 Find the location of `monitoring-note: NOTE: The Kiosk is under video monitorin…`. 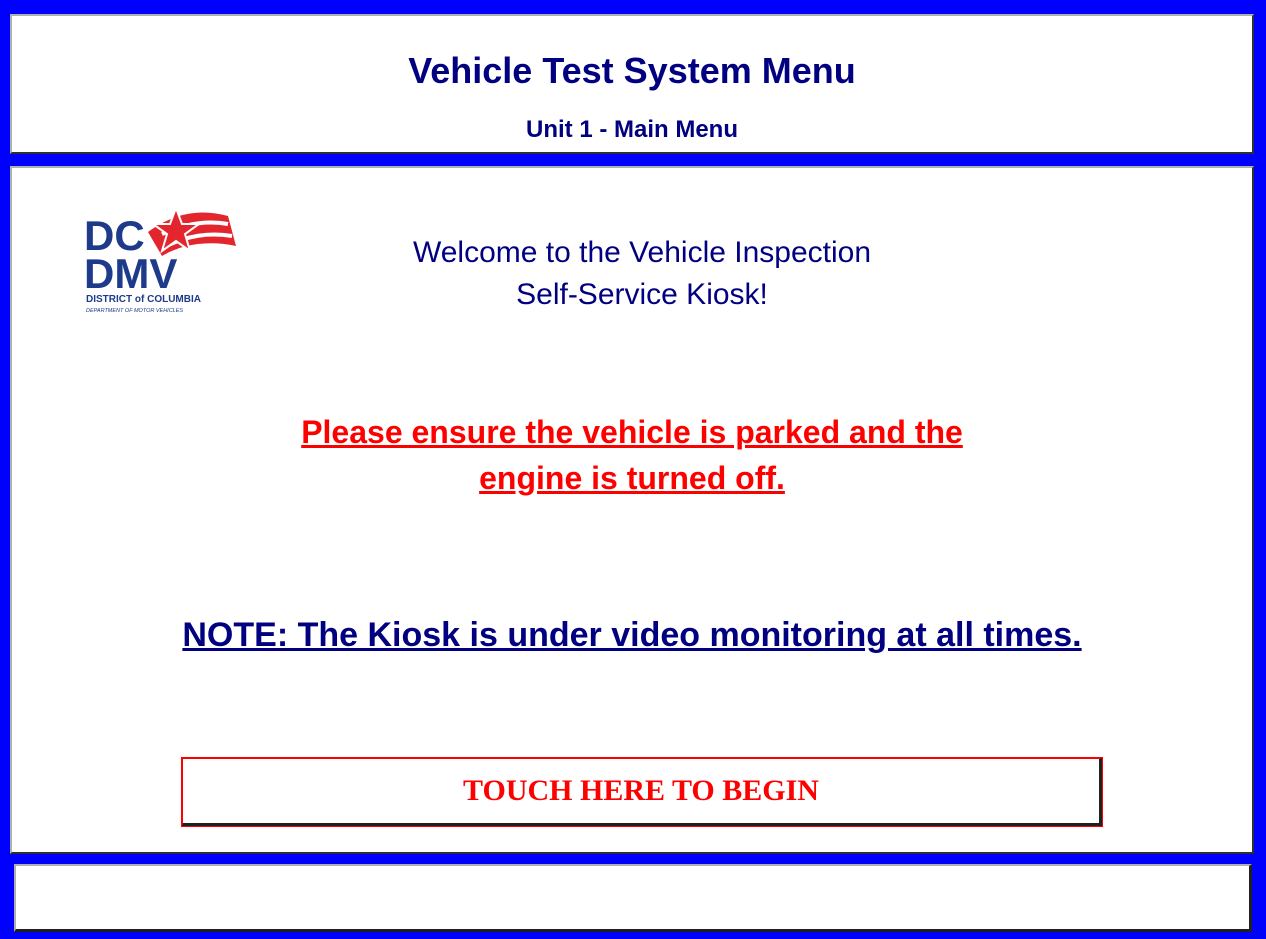

monitoring-note: NOTE: The Kiosk is under video monitorin… is located at coordinates (632, 635).